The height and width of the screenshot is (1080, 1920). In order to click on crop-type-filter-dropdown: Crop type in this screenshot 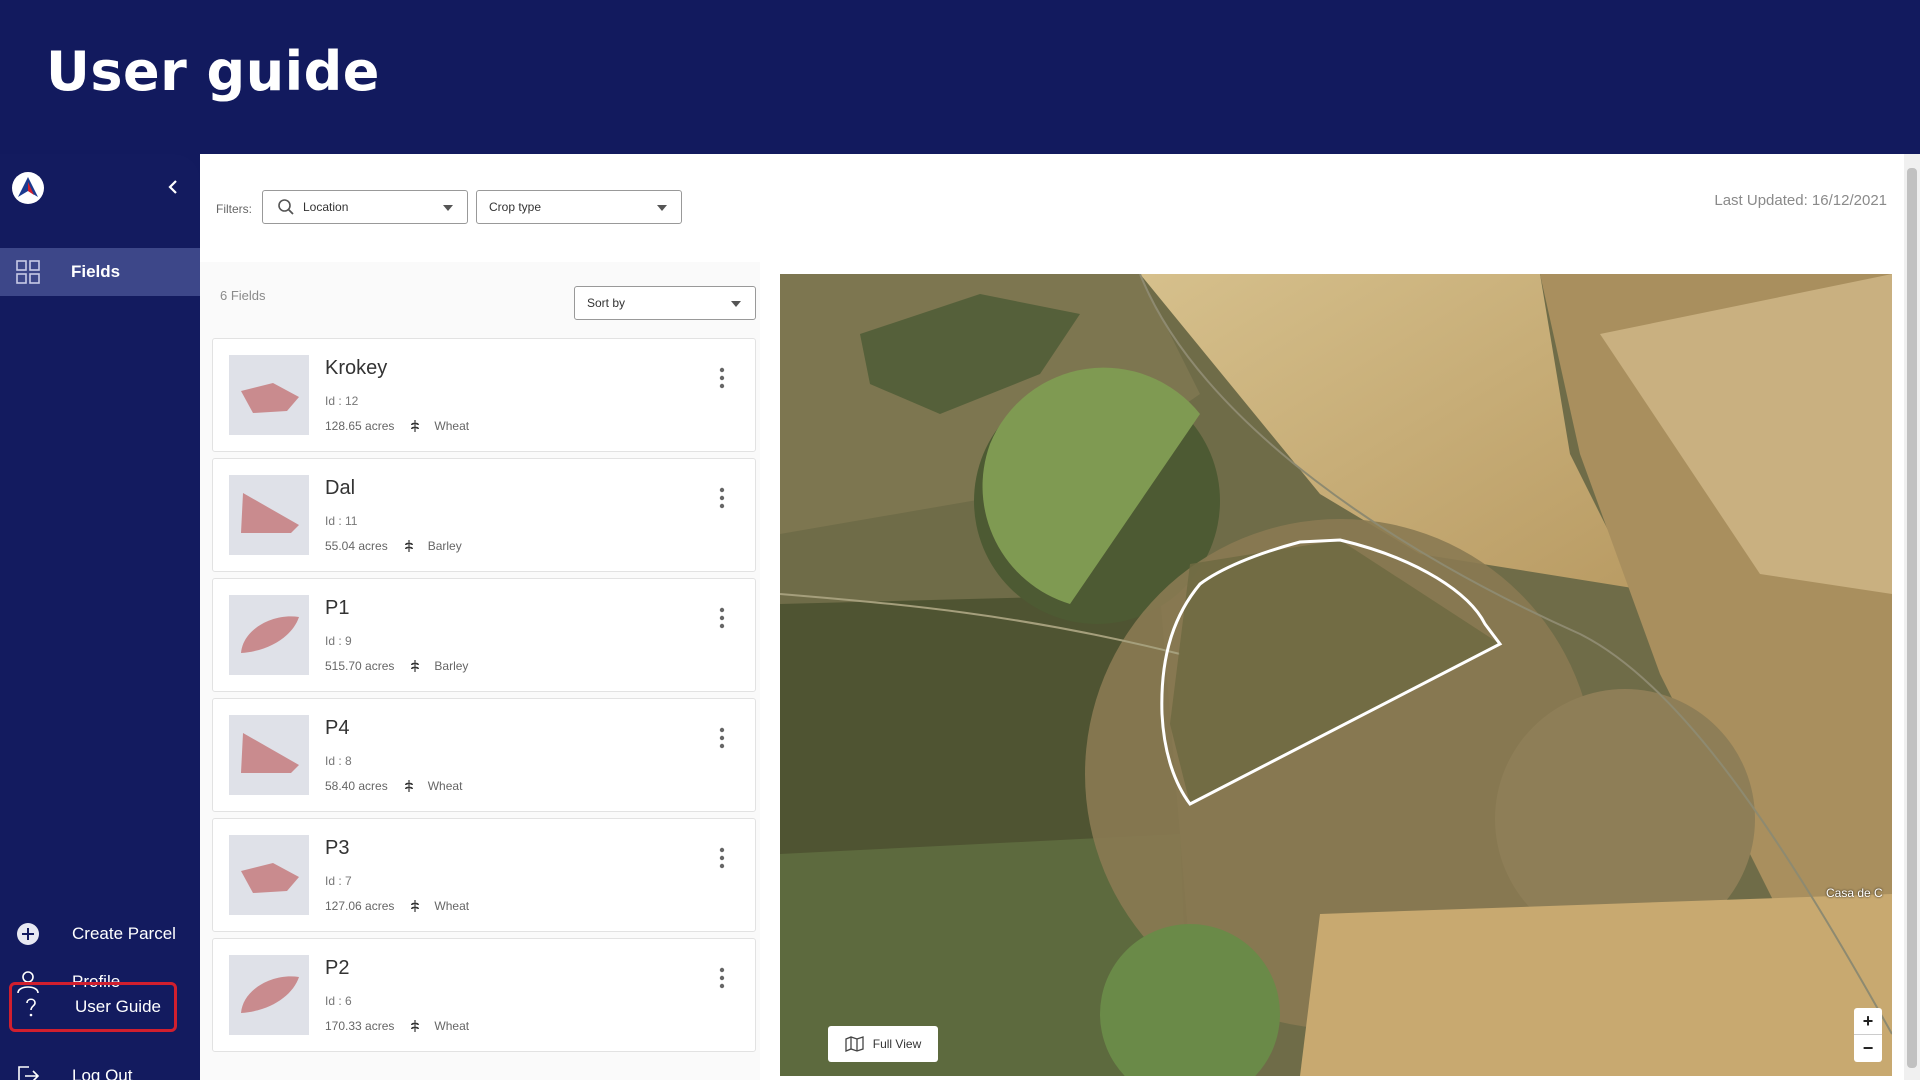, I will do `click(579, 207)`.